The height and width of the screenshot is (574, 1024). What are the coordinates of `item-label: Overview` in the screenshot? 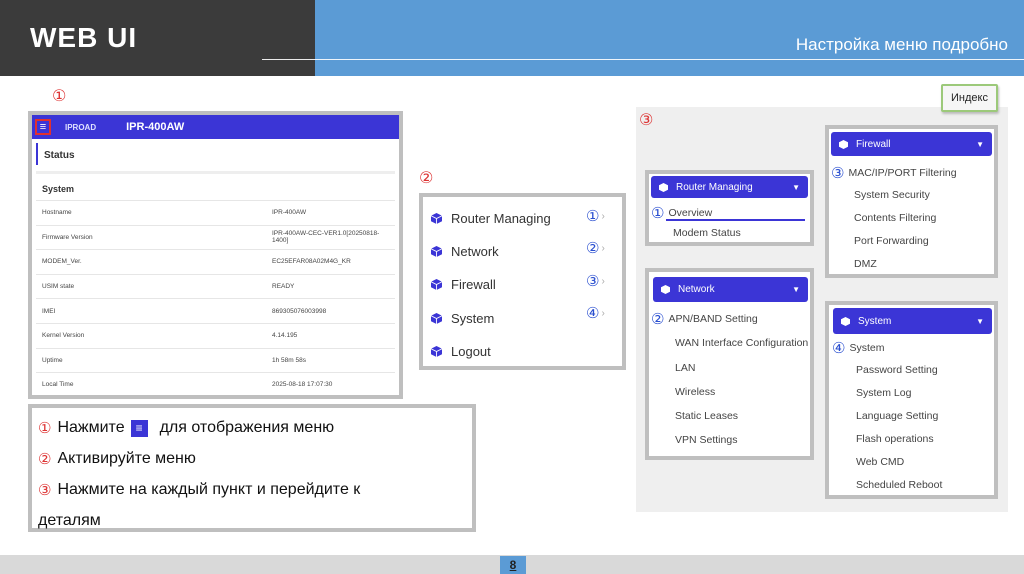 It's located at (690, 213).